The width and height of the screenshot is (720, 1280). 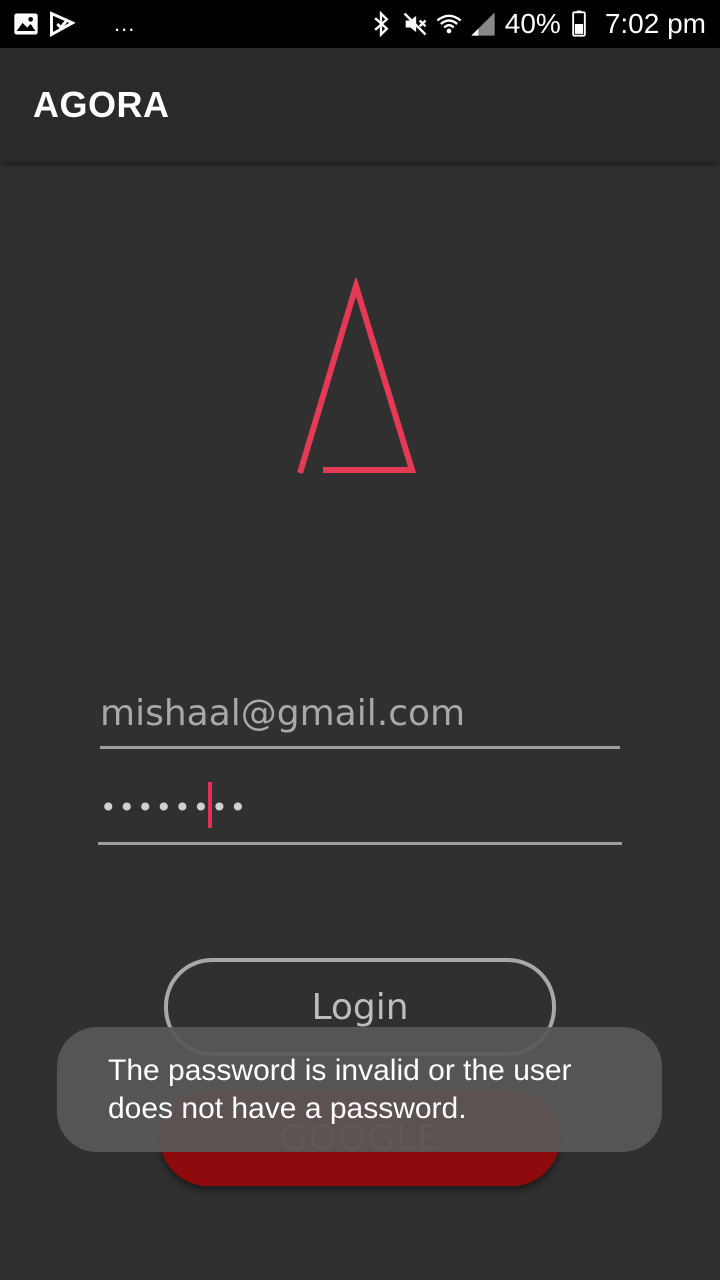 What do you see at coordinates (63, 24) in the screenshot?
I see `download-icon` at bounding box center [63, 24].